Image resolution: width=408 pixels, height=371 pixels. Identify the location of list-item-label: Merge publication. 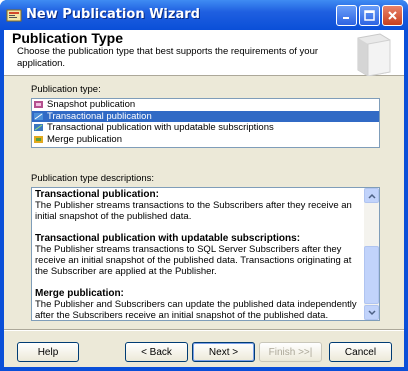
(84, 139).